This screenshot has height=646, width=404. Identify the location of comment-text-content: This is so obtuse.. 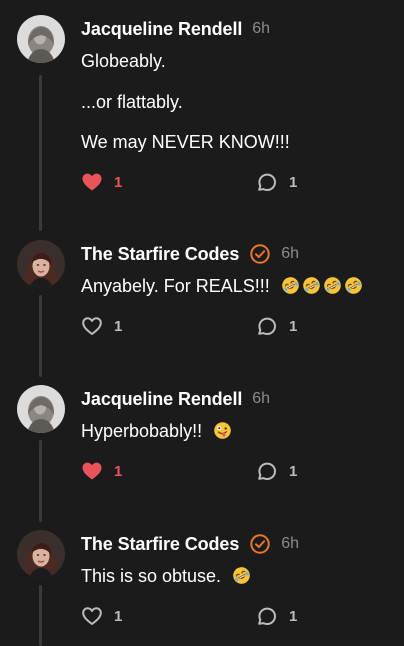
(151, 576).